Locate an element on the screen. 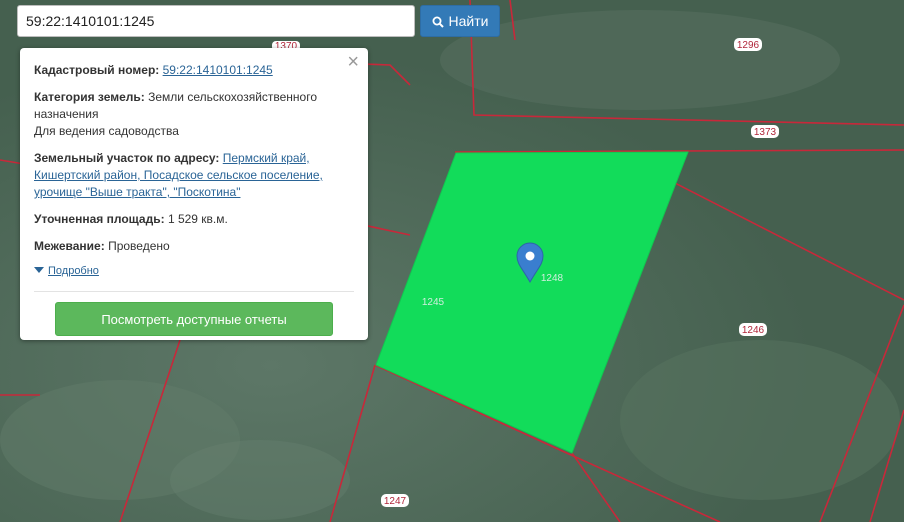  svg-text: 1246 is located at coordinates (753, 330).